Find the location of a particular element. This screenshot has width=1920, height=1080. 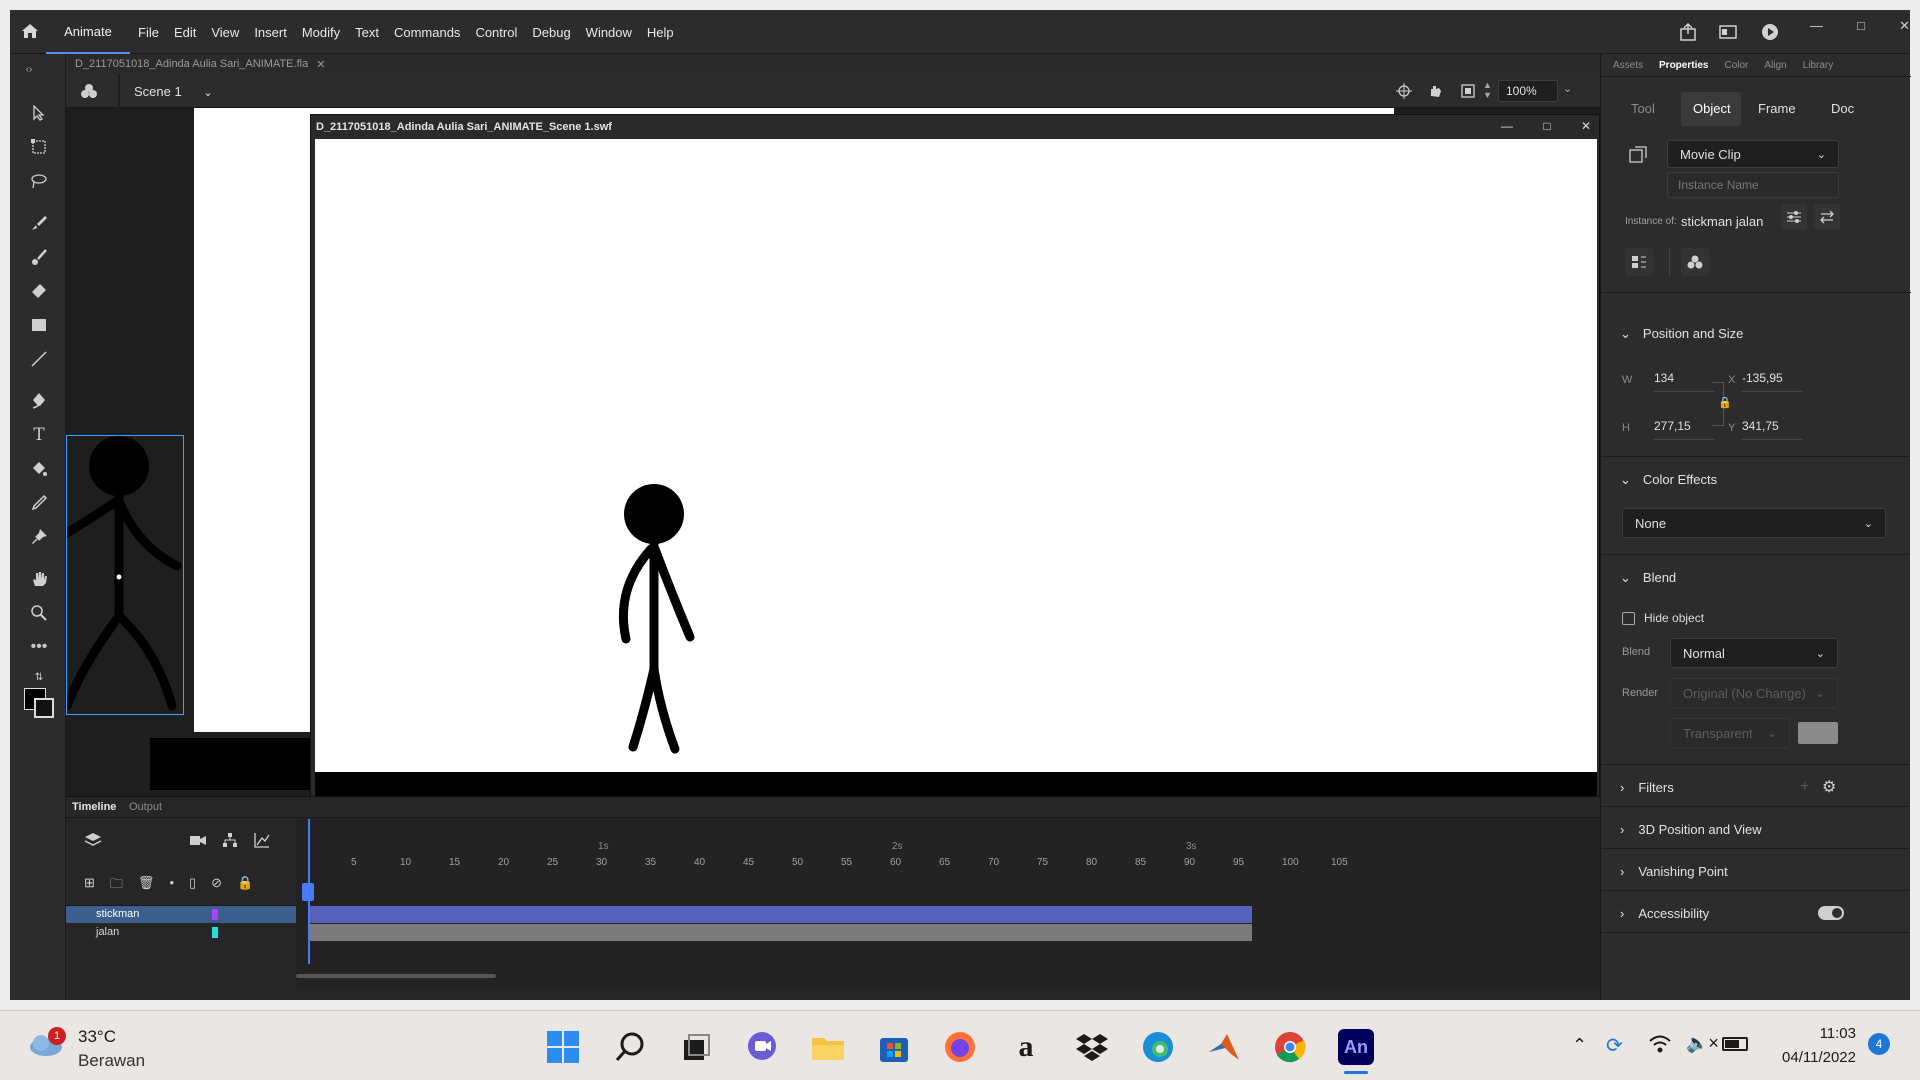

lock-layer-icon: 🔒 is located at coordinates (245, 883).